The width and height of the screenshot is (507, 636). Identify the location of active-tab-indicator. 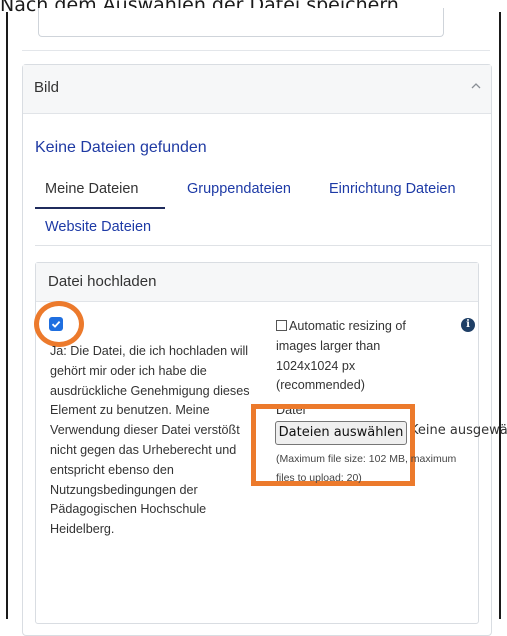
(100, 208).